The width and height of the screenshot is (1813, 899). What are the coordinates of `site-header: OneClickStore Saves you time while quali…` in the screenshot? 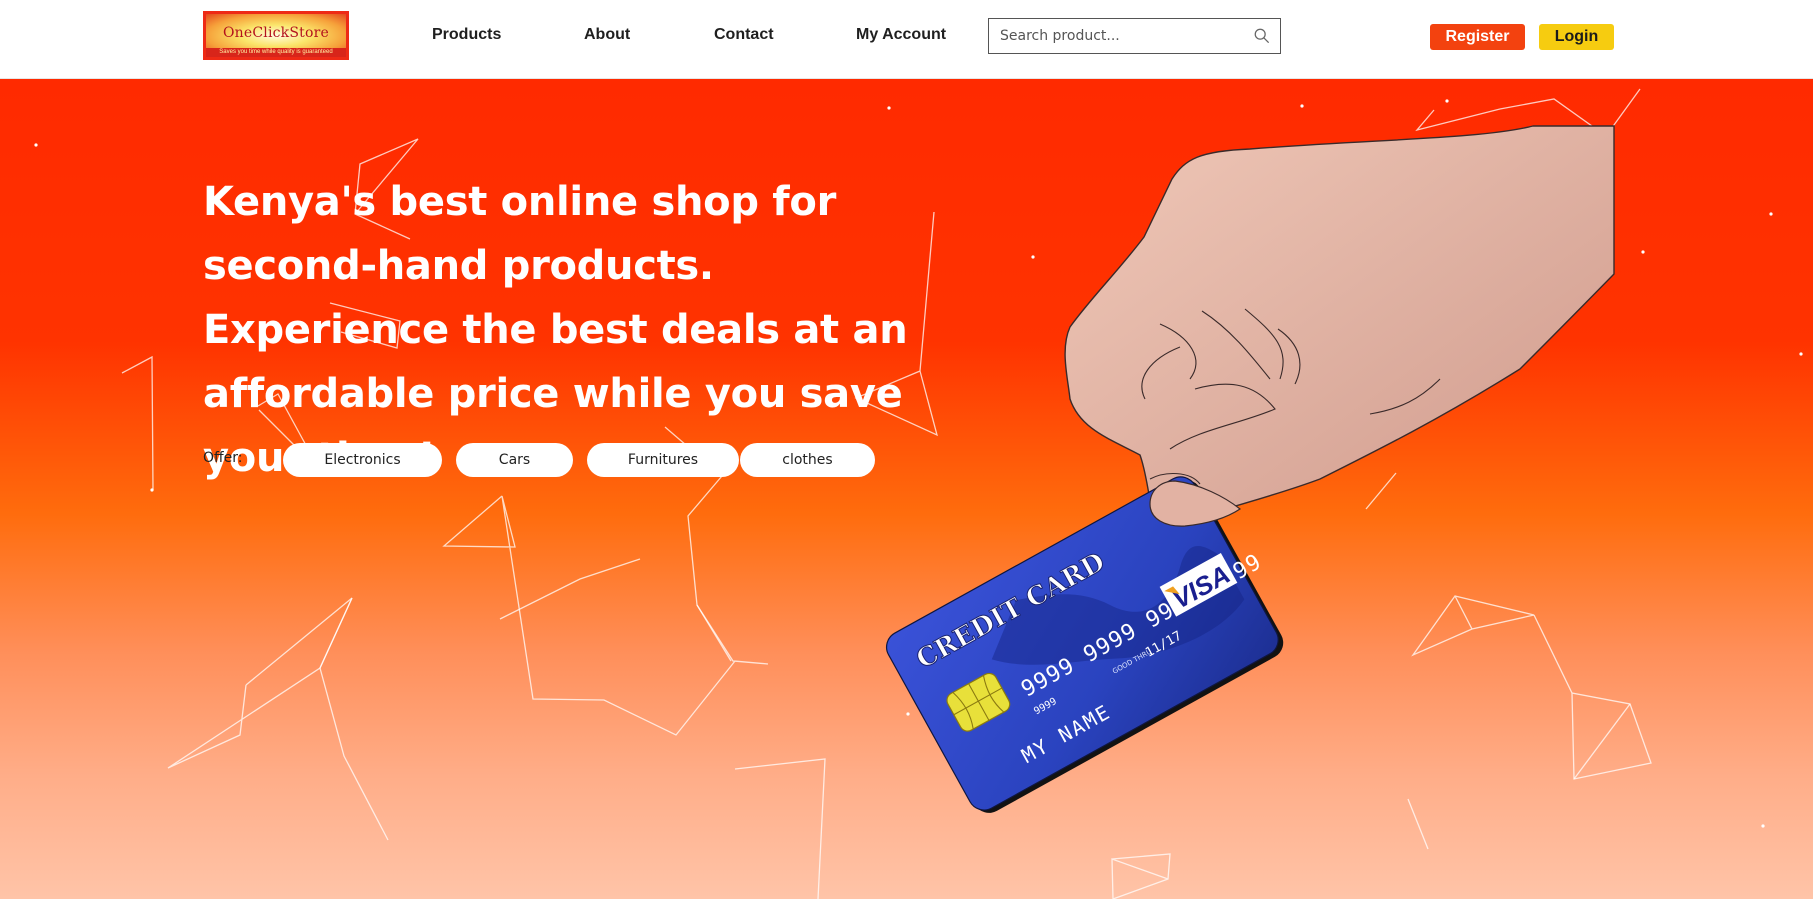 It's located at (906, 39).